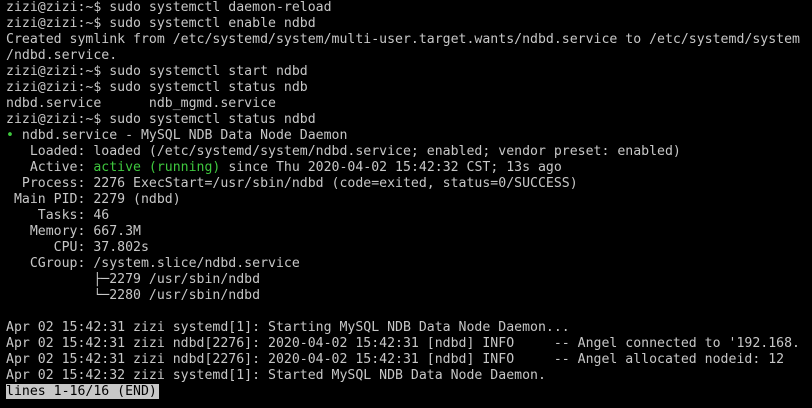  What do you see at coordinates (161, 119) in the screenshot?
I see `command-line: zizi@zizi:~$ sudo systemctl status ndbd` at bounding box center [161, 119].